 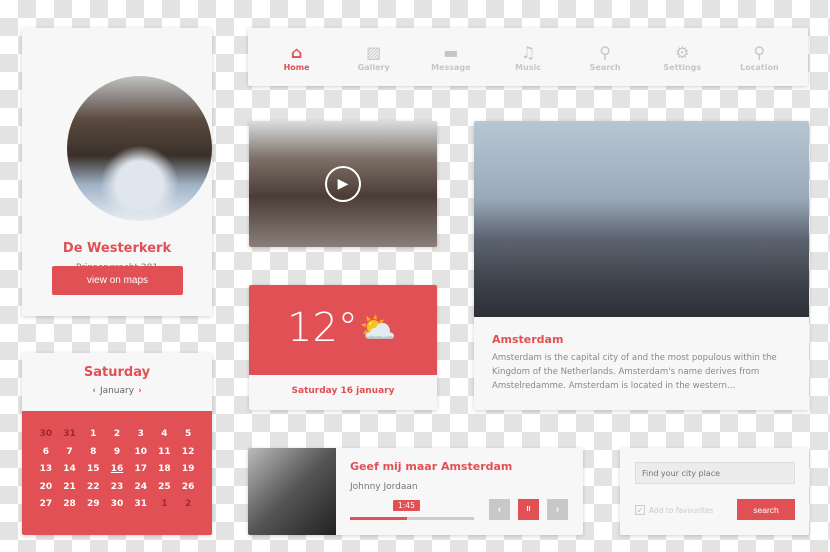 What do you see at coordinates (374, 52) in the screenshot?
I see `gallery-icon: ▨` at bounding box center [374, 52].